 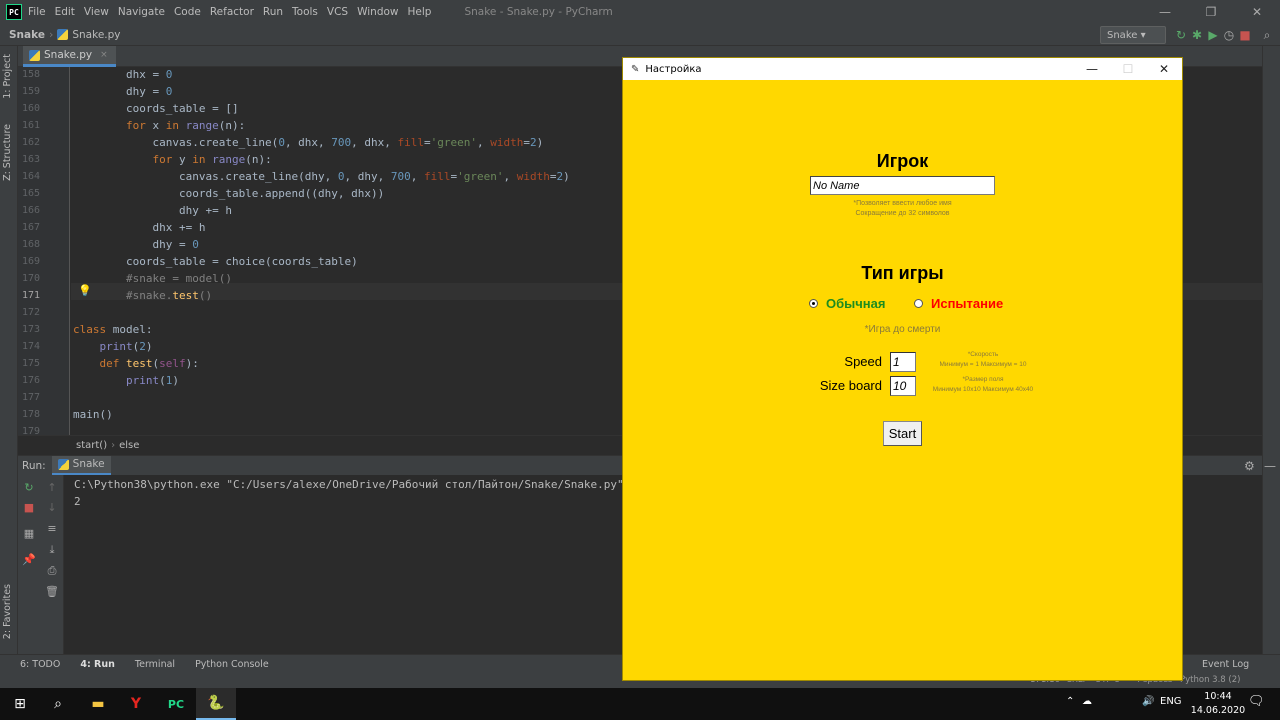 What do you see at coordinates (96, 12) in the screenshot?
I see `menu-view: View` at bounding box center [96, 12].